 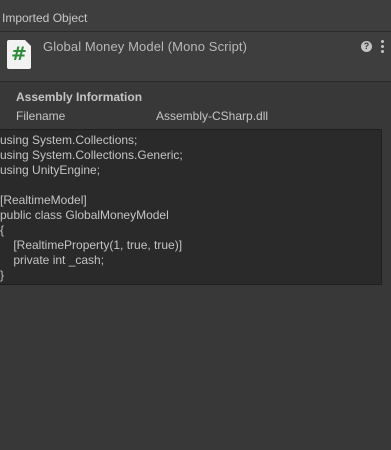 I want to click on code-line: private int _cash;, so click(x=52, y=260).